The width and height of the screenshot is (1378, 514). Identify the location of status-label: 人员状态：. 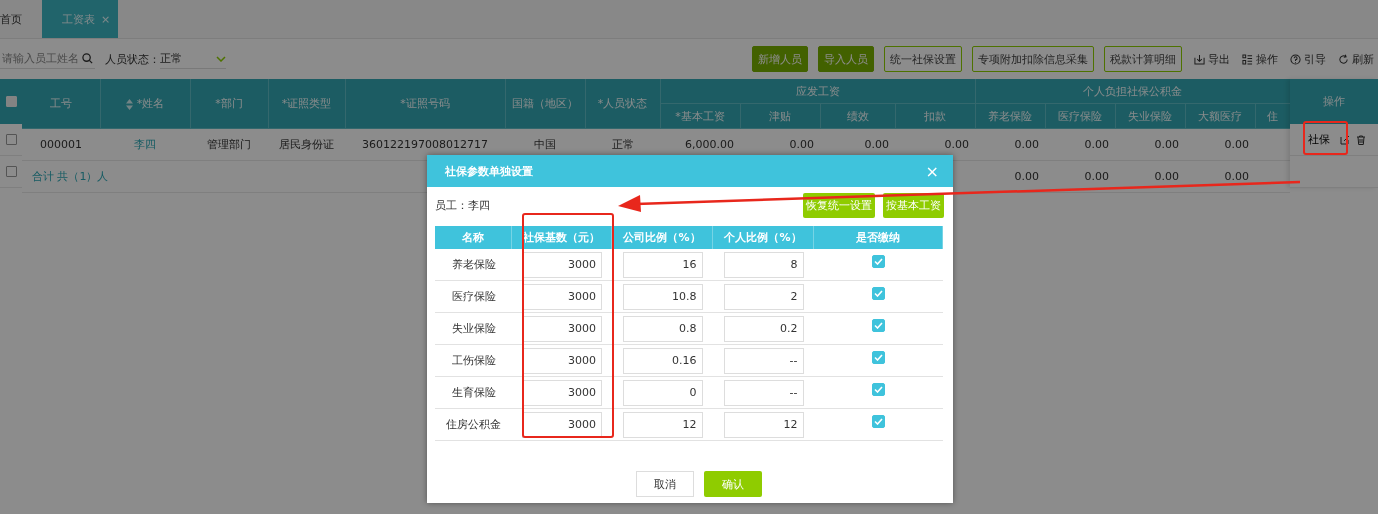
(132, 59).